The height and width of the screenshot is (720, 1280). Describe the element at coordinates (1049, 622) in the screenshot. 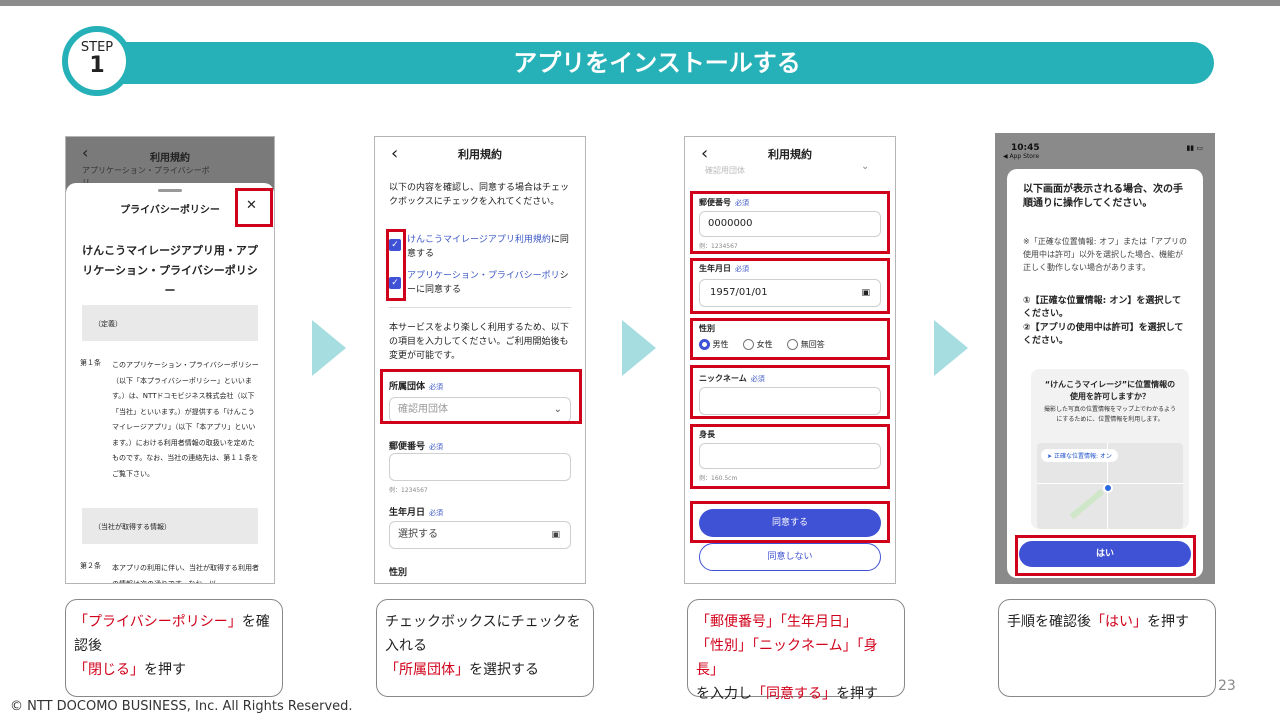

I see `caption-text: 手順を確認後` at that location.